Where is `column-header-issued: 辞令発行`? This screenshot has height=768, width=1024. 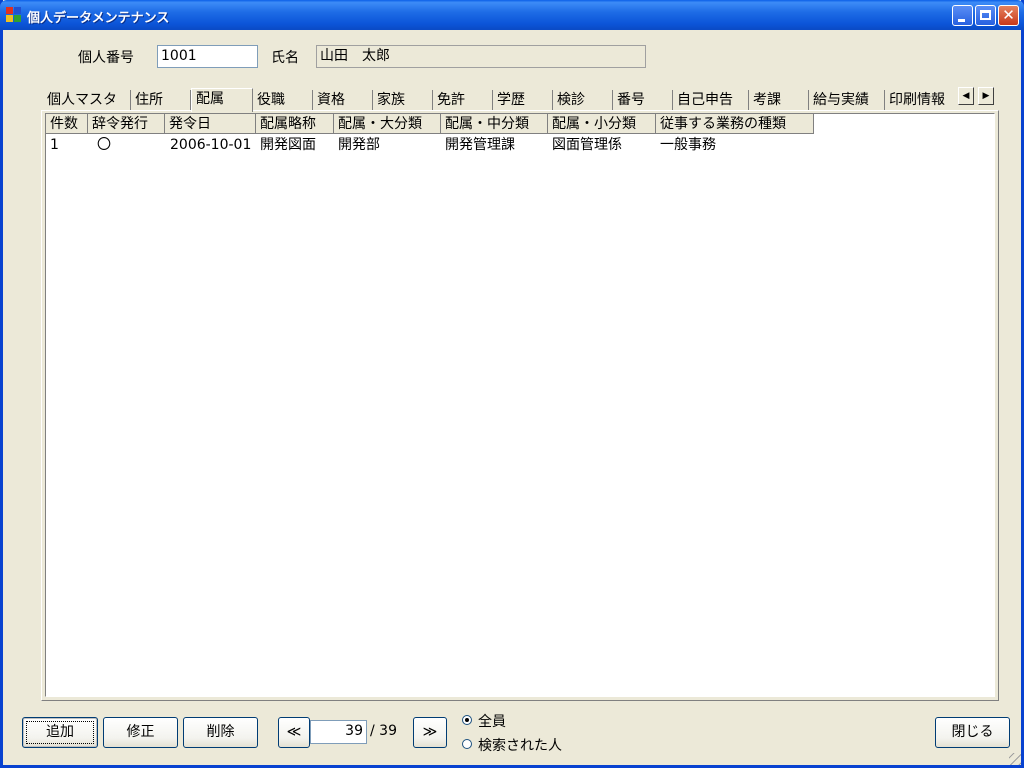
column-header-issued: 辞令発行 is located at coordinates (126, 124).